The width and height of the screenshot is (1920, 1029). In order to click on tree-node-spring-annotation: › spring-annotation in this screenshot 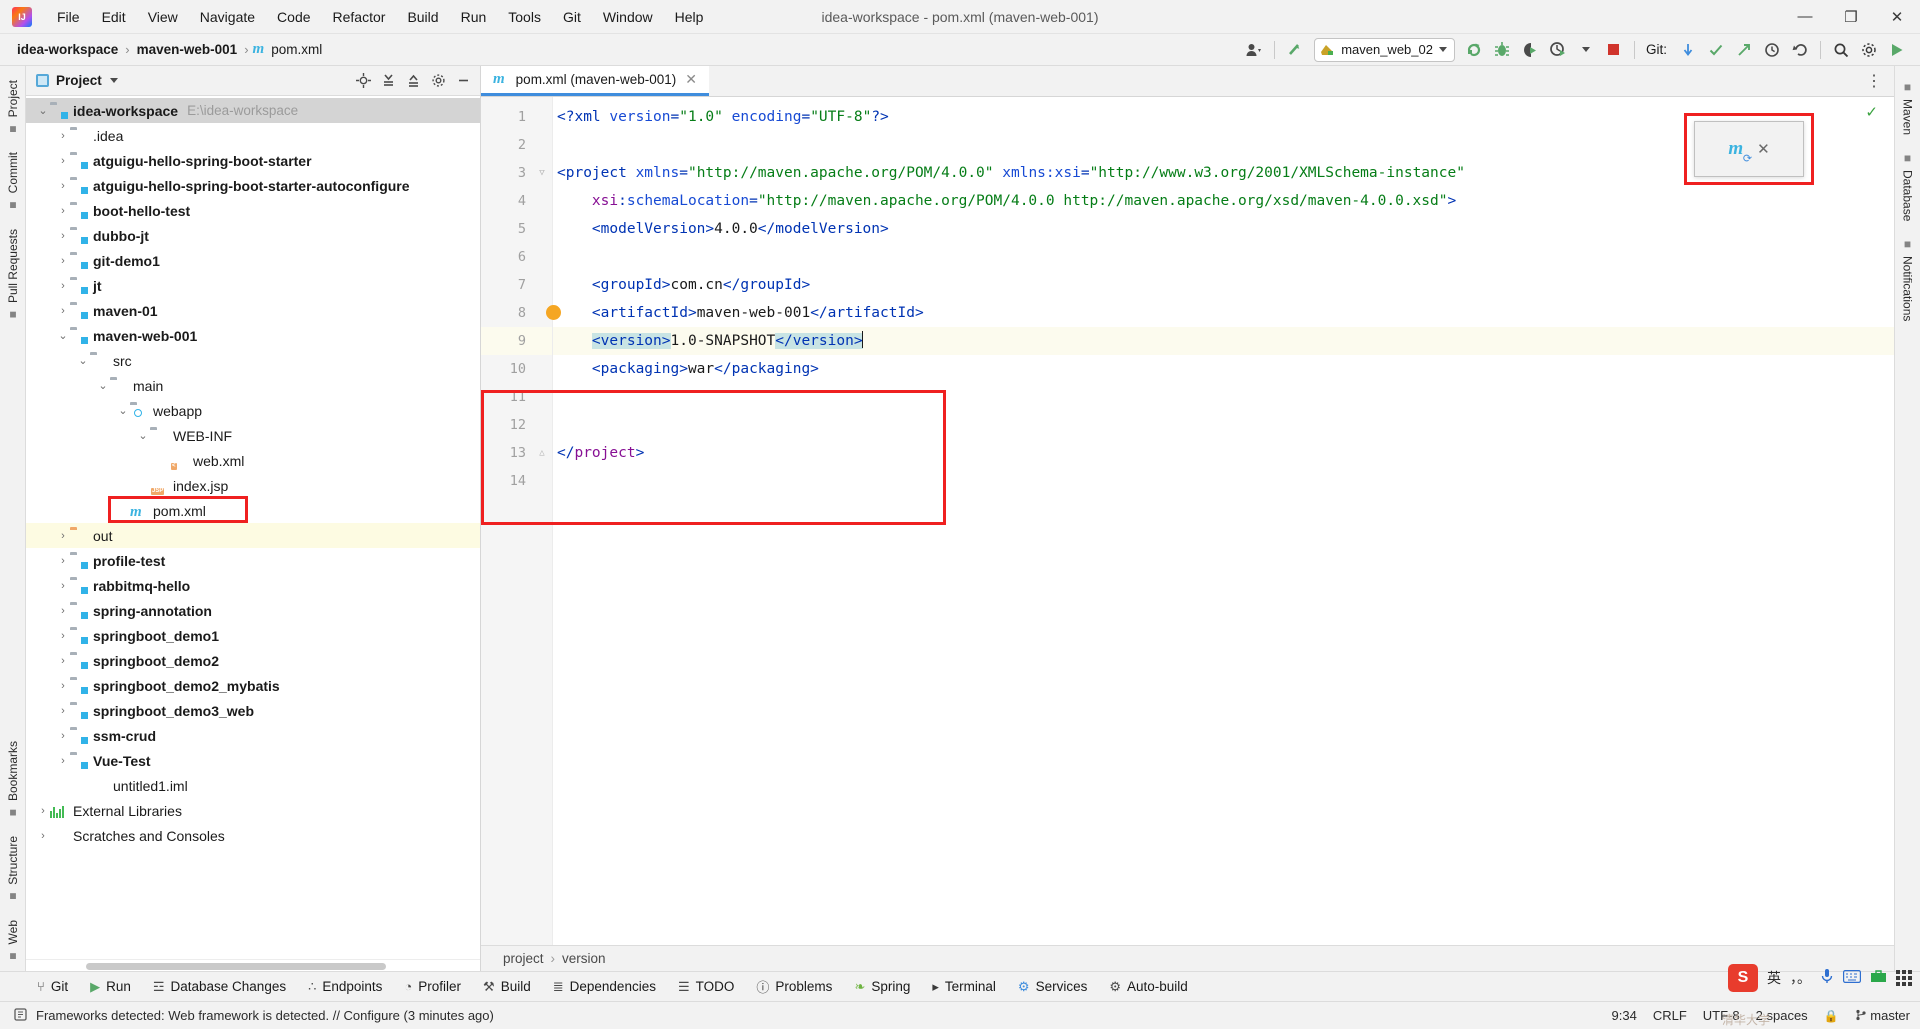, I will do `click(253, 610)`.